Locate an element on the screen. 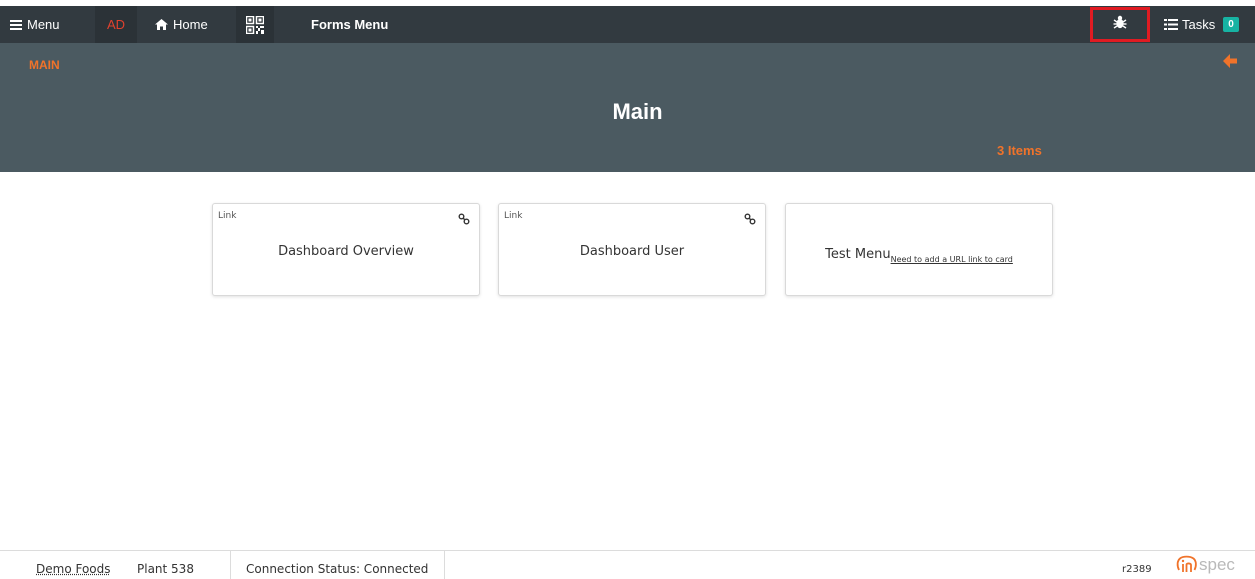  breadcrumb: MAIN is located at coordinates (44, 65).